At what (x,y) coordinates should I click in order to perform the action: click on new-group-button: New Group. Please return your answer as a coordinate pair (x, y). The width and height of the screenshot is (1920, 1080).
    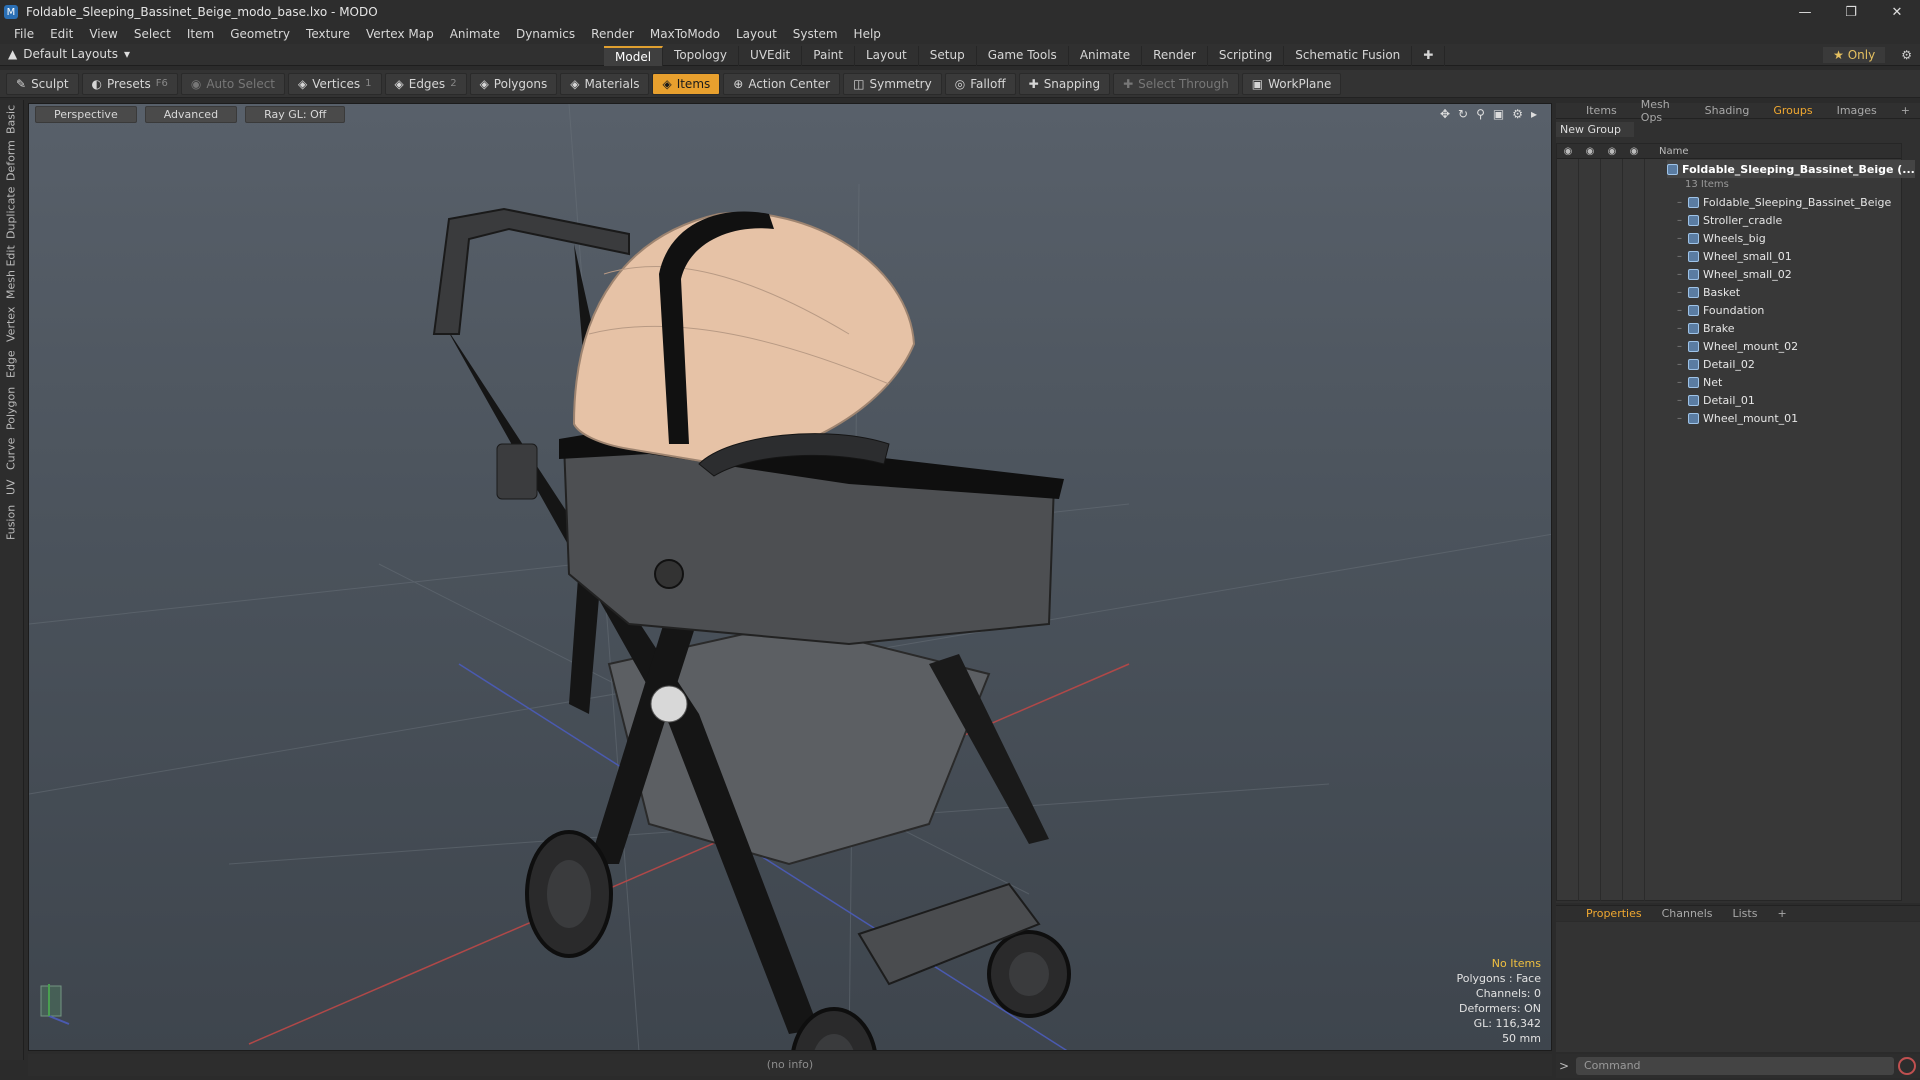
    Looking at the image, I should click on (1595, 129).